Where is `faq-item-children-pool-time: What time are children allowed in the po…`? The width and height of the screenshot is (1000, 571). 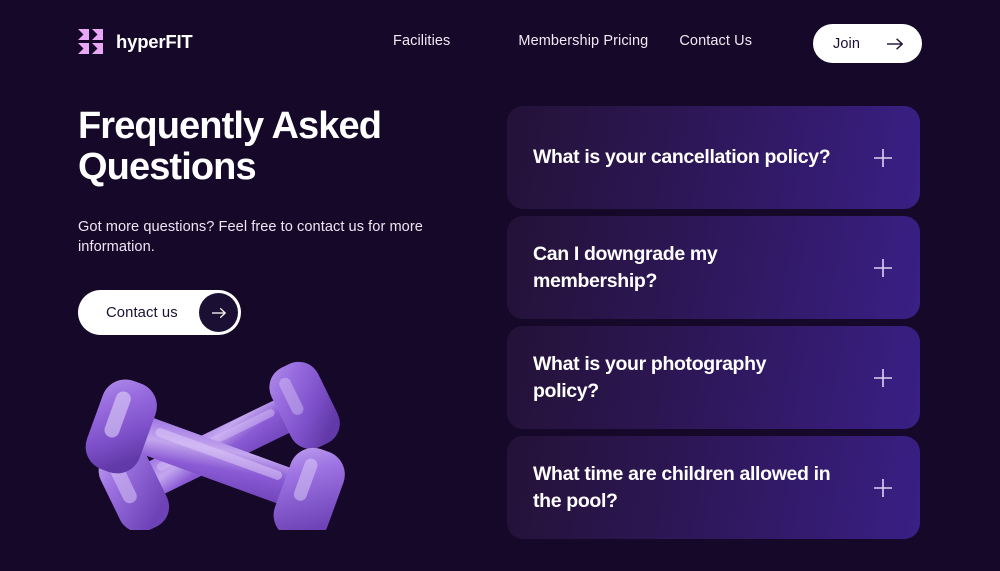 faq-item-children-pool-time: What time are children allowed in the po… is located at coordinates (713, 487).